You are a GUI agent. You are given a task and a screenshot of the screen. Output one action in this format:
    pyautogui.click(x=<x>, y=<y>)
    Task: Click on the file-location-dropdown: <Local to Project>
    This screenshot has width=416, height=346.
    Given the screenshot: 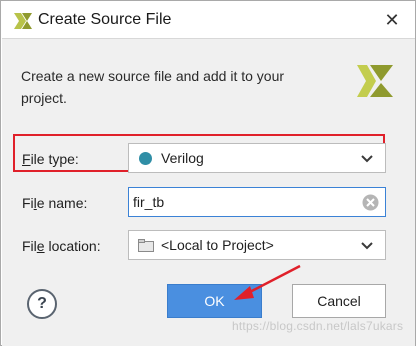 What is the action you would take?
    pyautogui.click(x=257, y=245)
    